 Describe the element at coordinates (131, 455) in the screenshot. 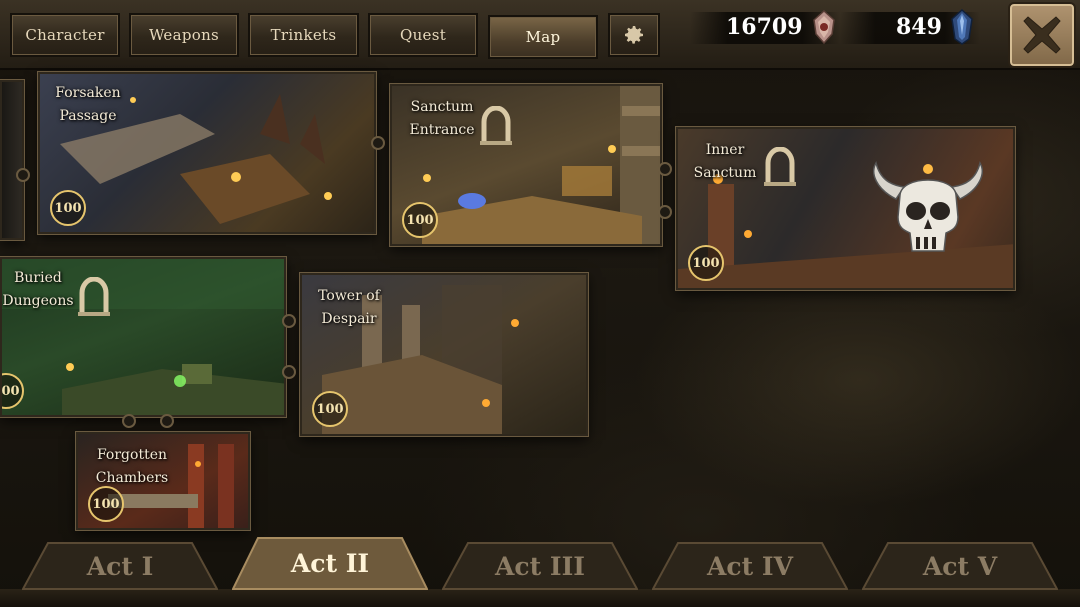

I see `location-name-line-1: Forgotten` at that location.